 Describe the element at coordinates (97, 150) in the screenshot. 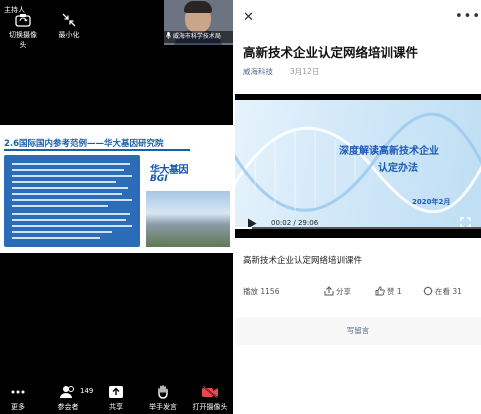

I see `slide-divider` at that location.